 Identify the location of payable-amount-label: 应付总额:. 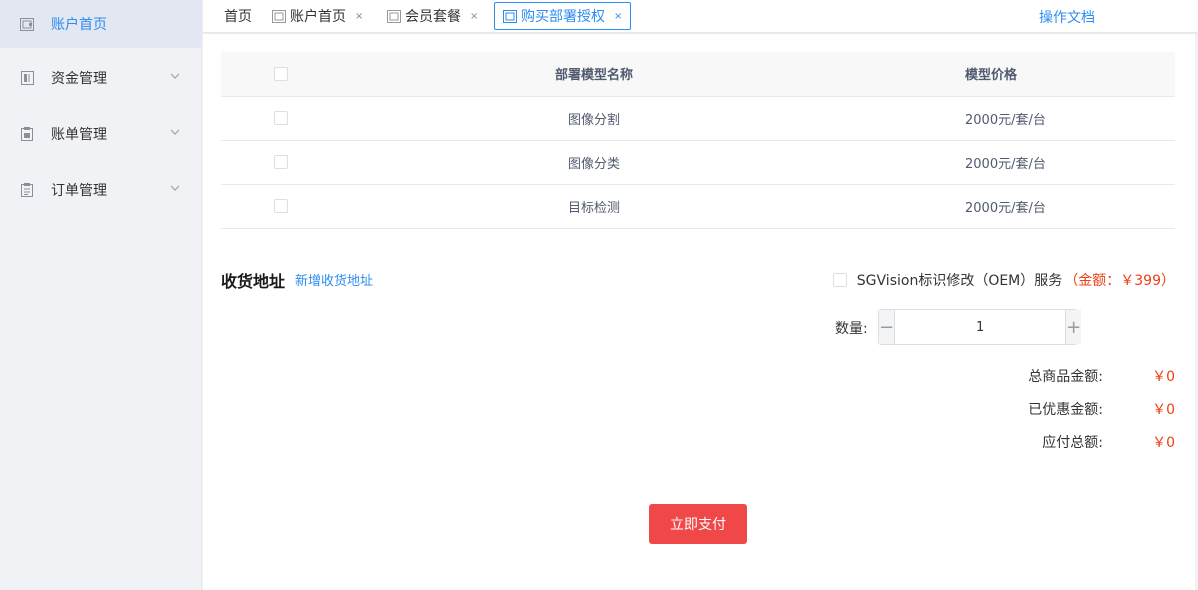
(1072, 443).